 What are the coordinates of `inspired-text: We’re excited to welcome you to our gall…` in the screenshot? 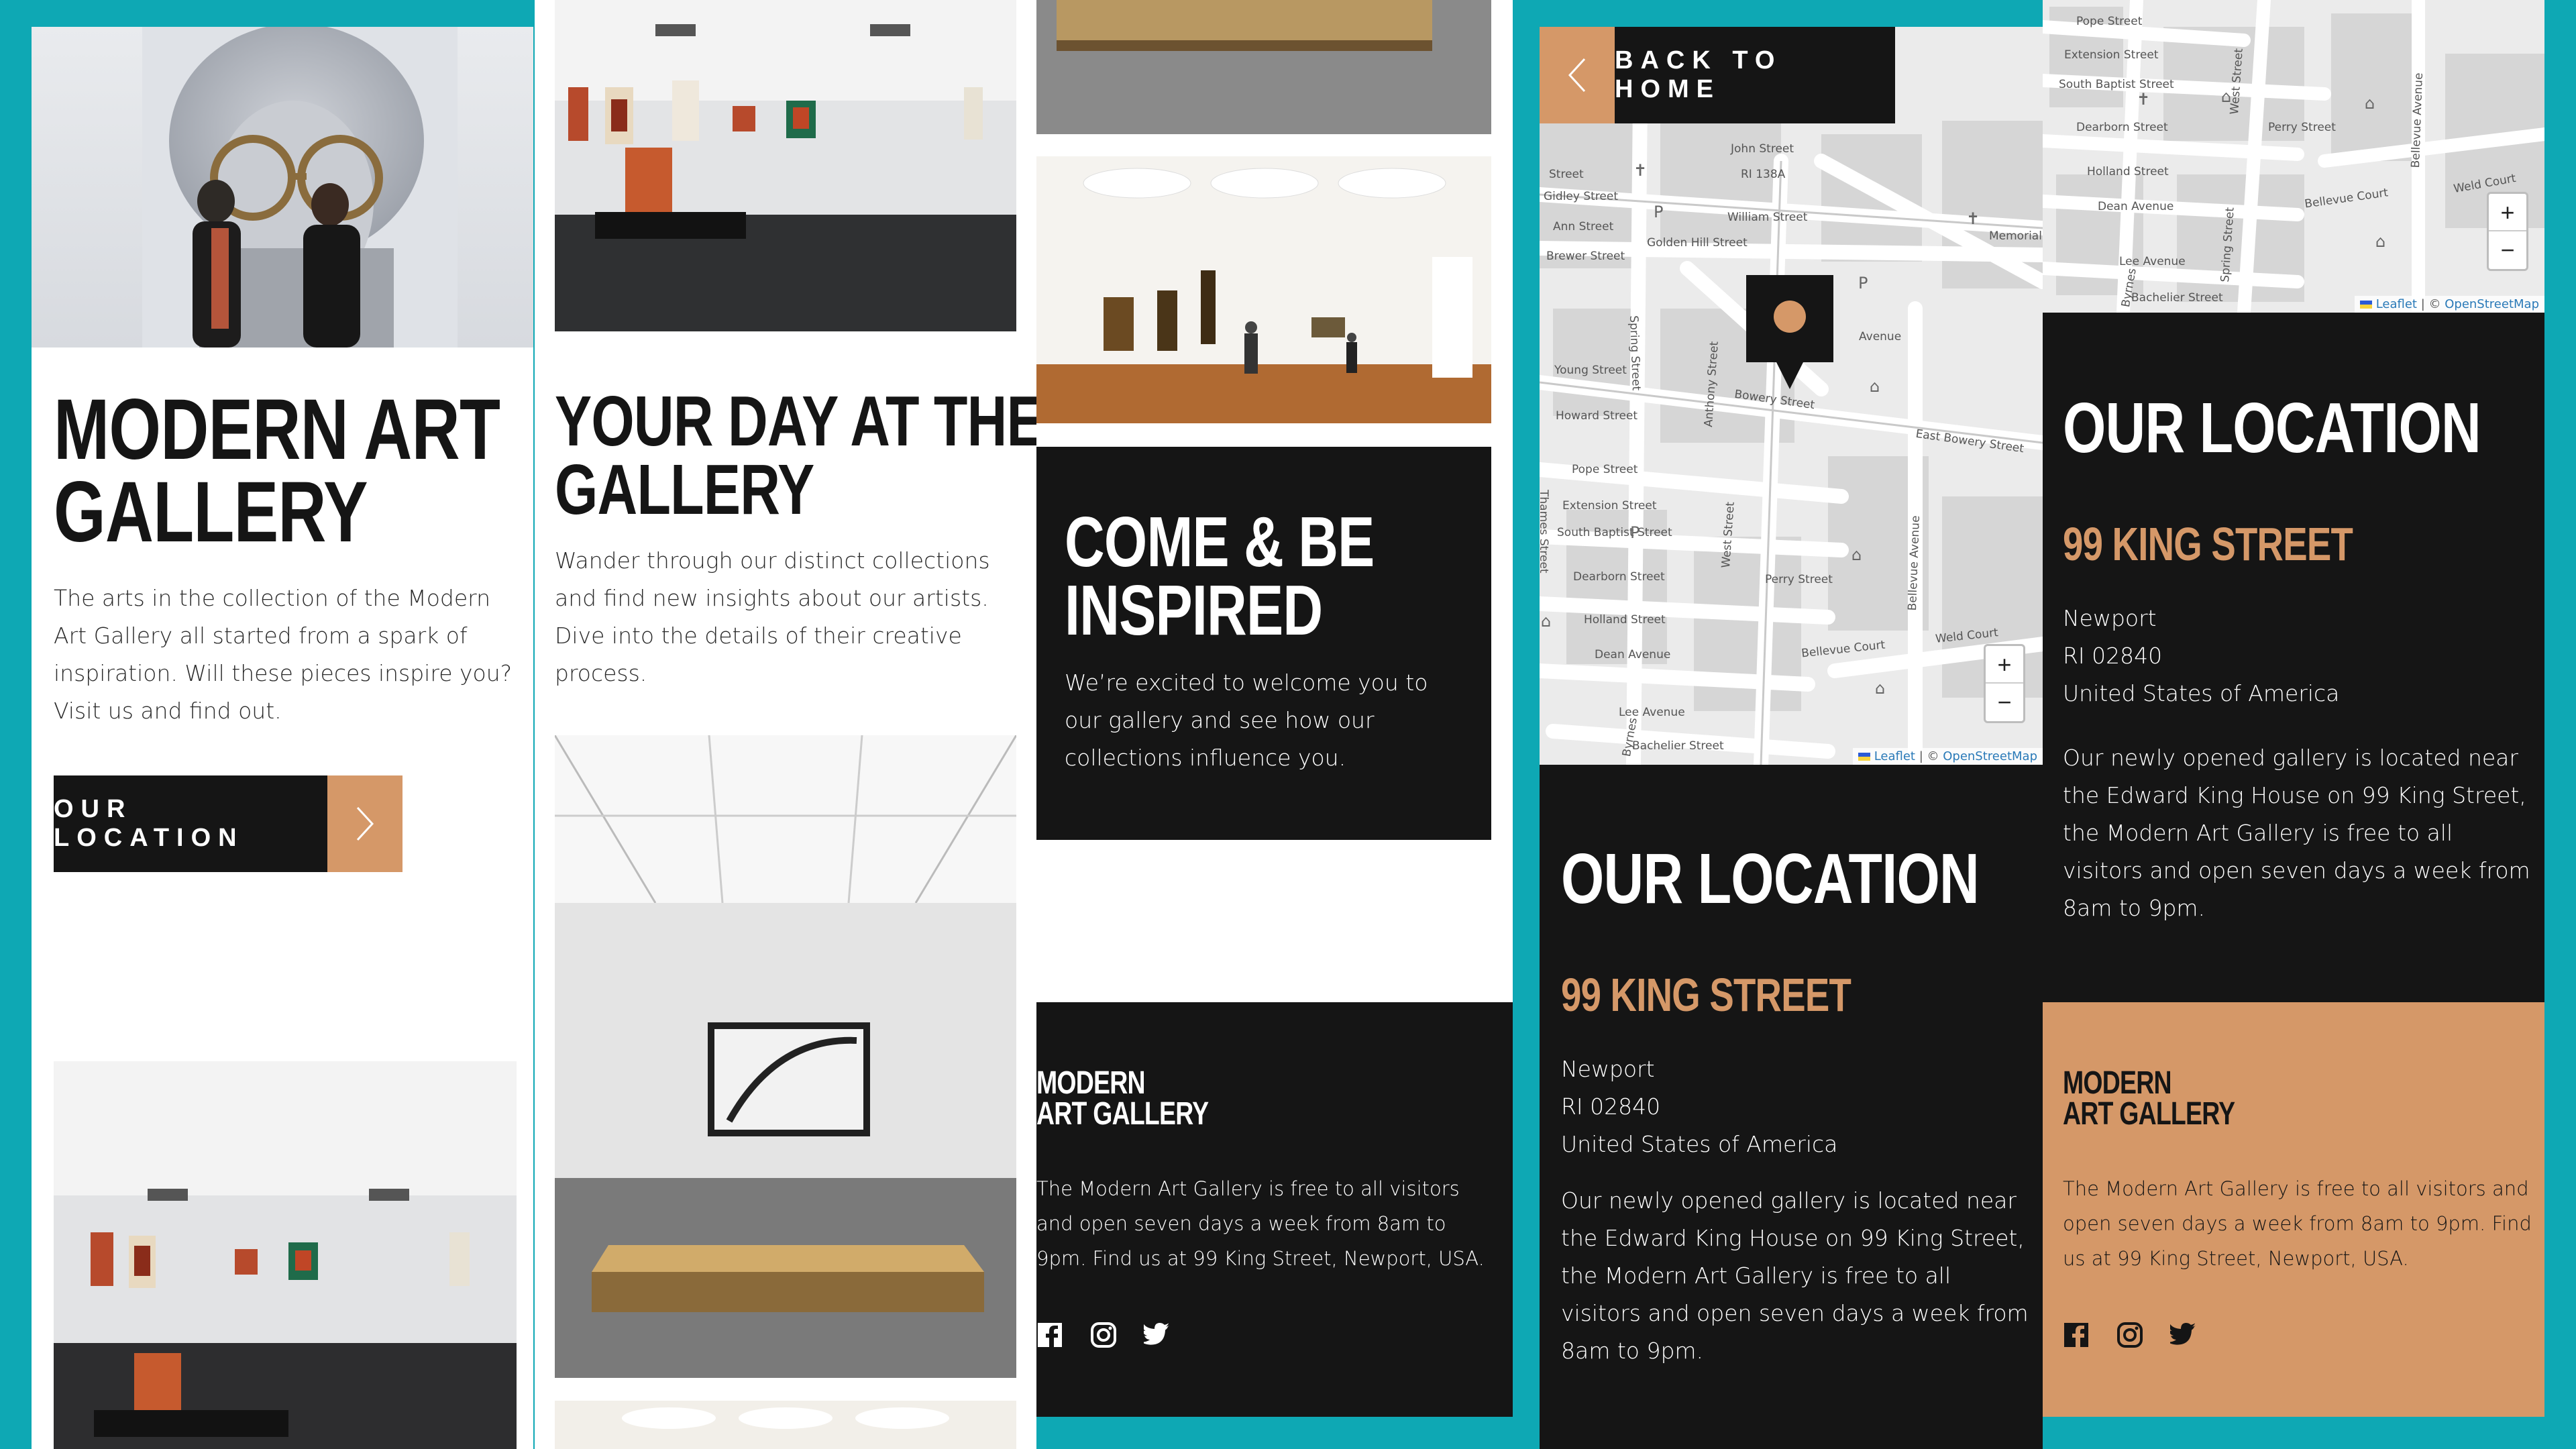 It's located at (1246, 720).